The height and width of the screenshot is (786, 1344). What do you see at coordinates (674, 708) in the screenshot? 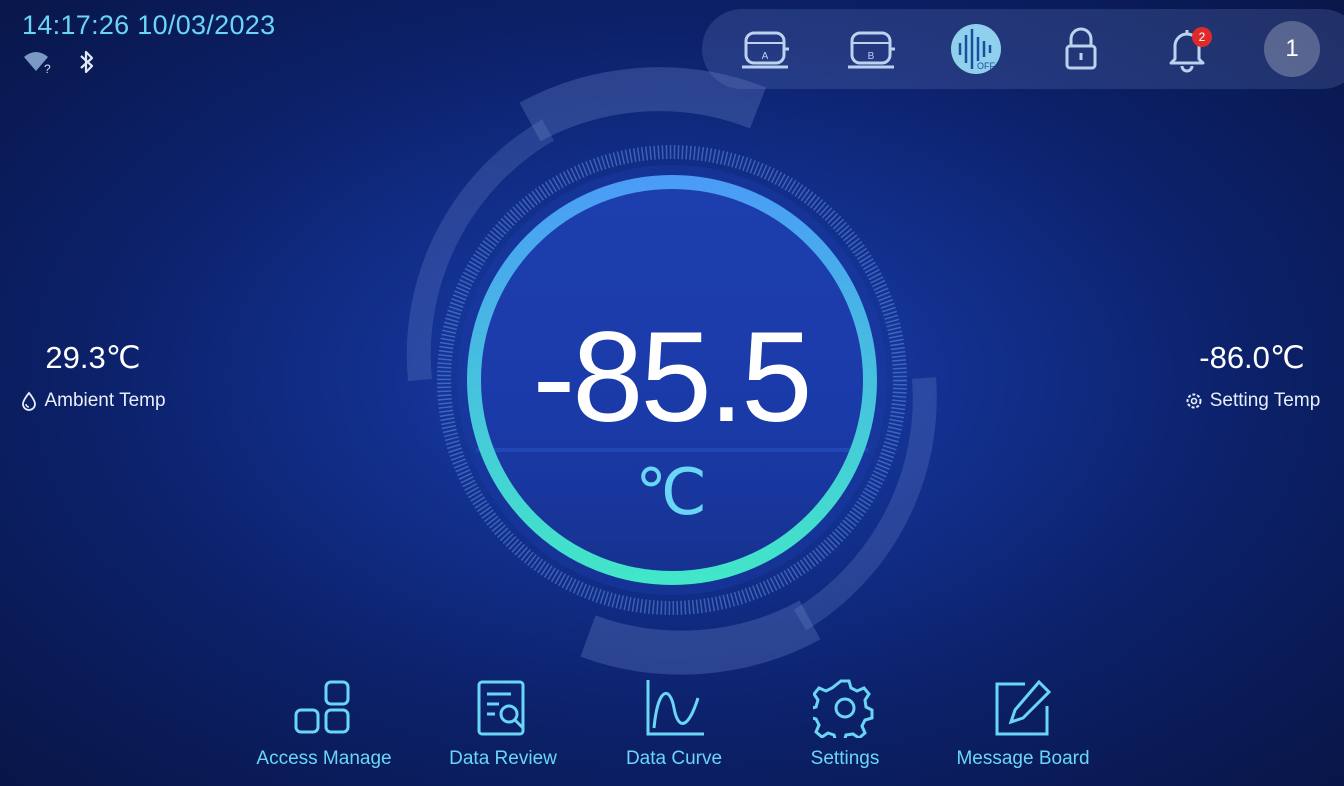
I see `curve-chart-icon` at bounding box center [674, 708].